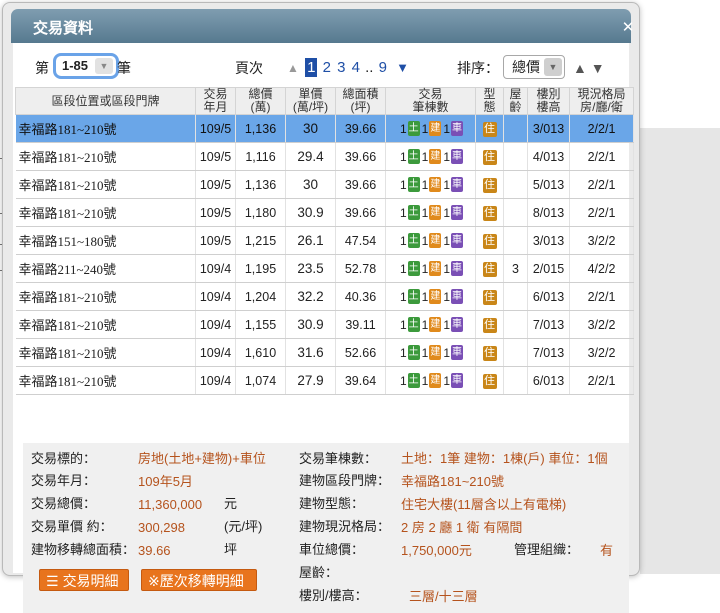 The height and width of the screenshot is (613, 720). What do you see at coordinates (75, 65) in the screenshot?
I see `range-select-value: 1-85` at bounding box center [75, 65].